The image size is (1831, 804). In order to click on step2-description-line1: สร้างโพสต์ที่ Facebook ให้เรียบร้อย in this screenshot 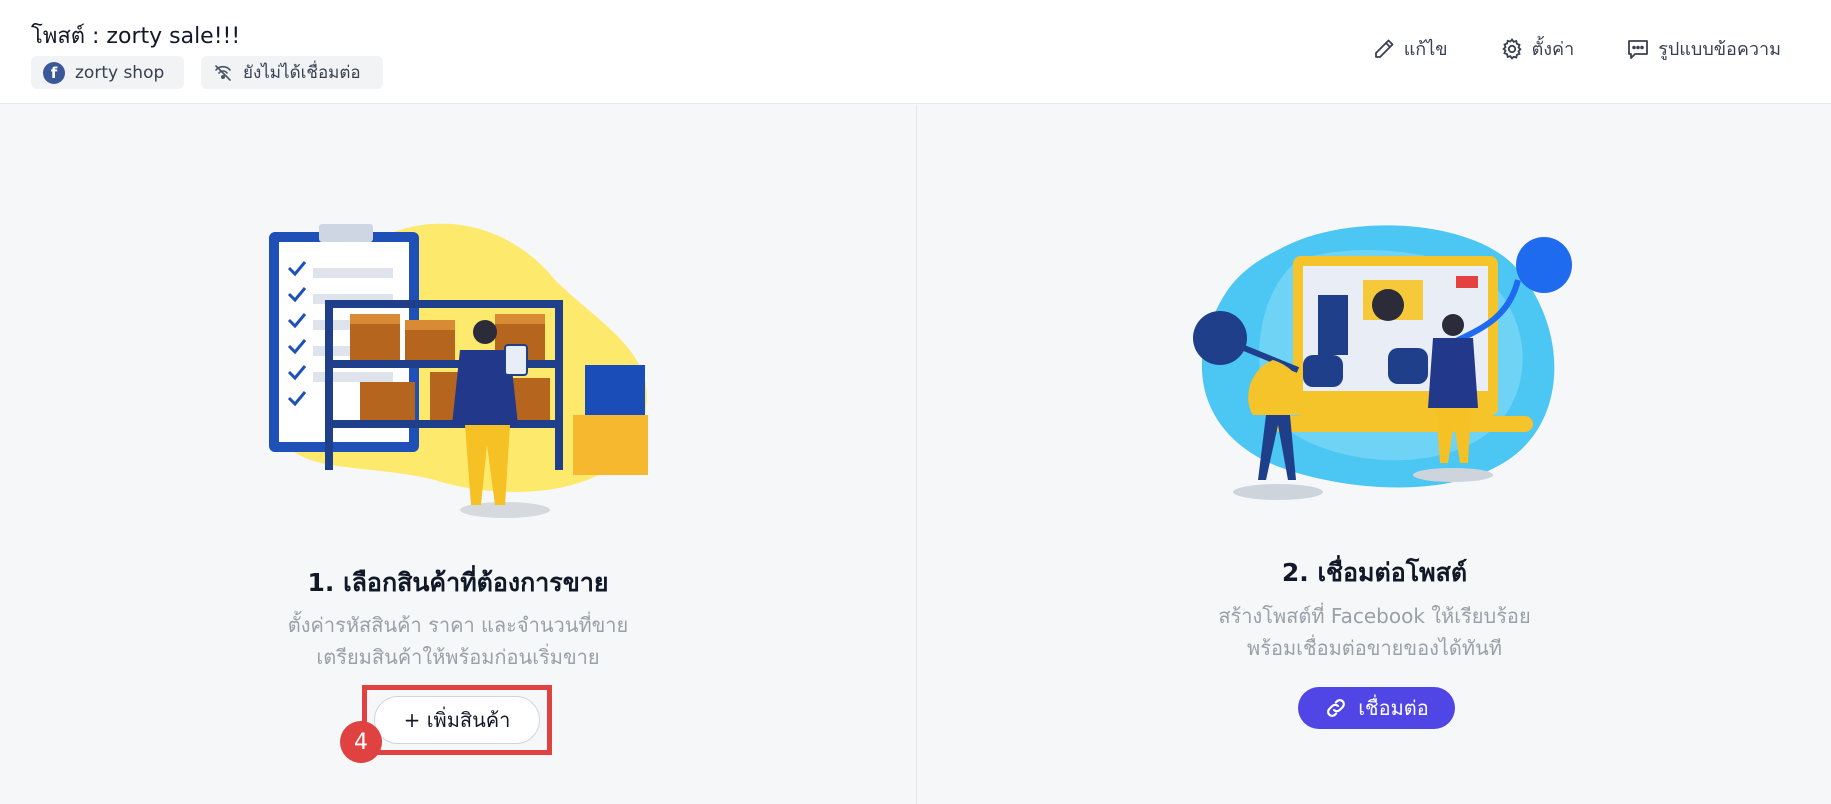, I will do `click(1374, 616)`.